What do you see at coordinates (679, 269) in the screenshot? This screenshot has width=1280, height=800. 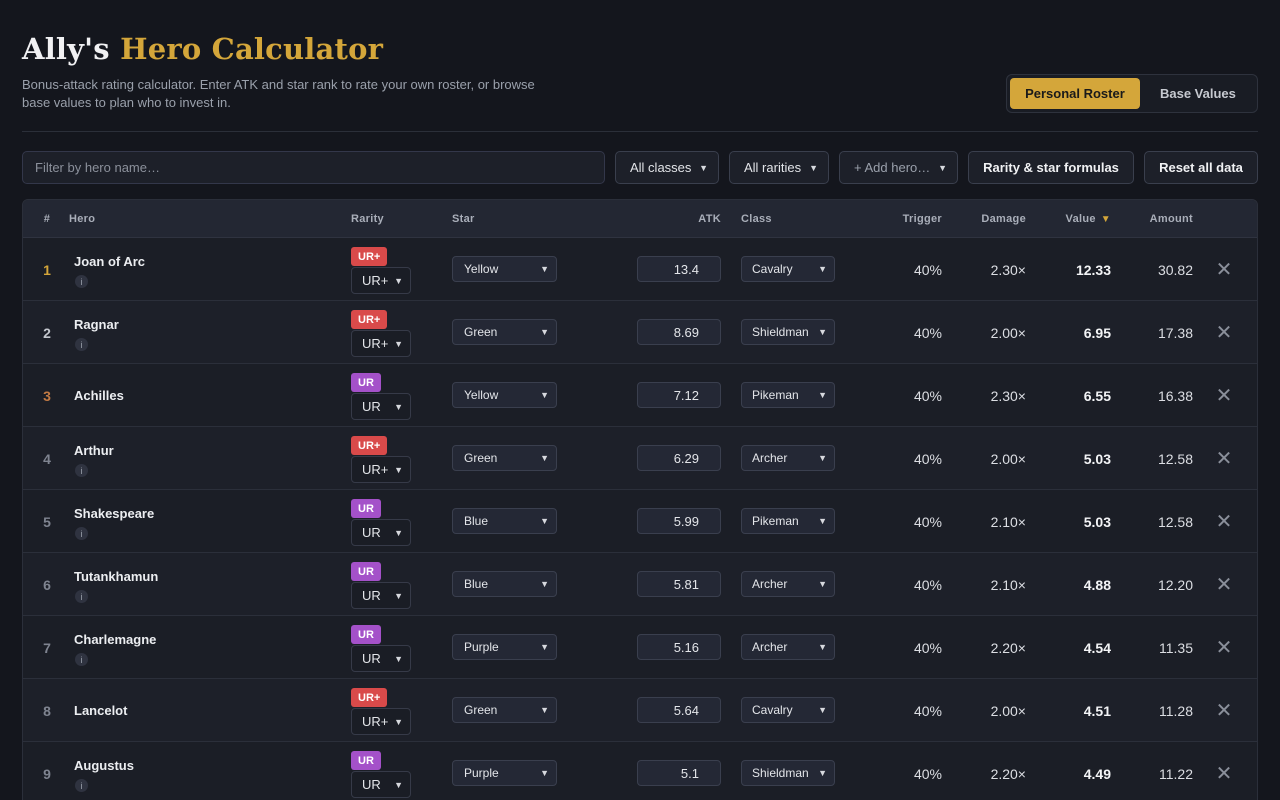 I see `atk-input: 13.4` at bounding box center [679, 269].